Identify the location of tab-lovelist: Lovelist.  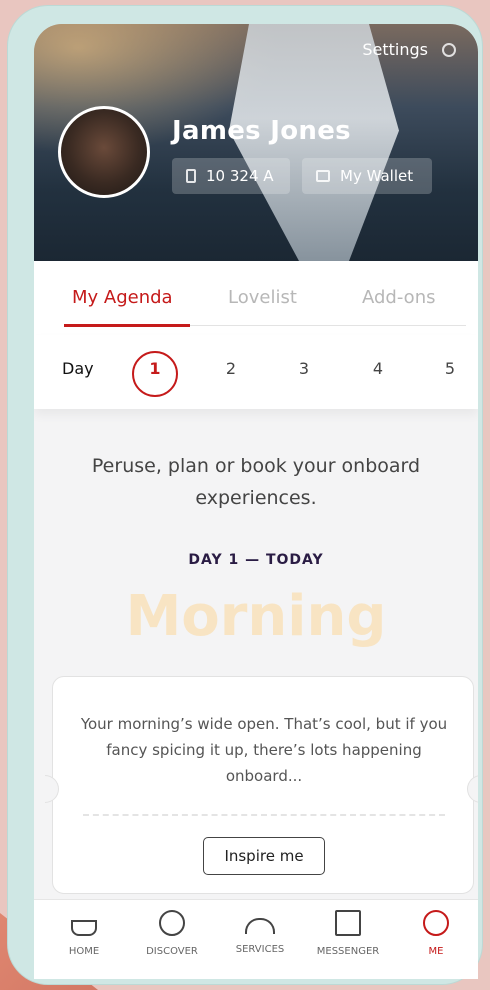
(262, 297).